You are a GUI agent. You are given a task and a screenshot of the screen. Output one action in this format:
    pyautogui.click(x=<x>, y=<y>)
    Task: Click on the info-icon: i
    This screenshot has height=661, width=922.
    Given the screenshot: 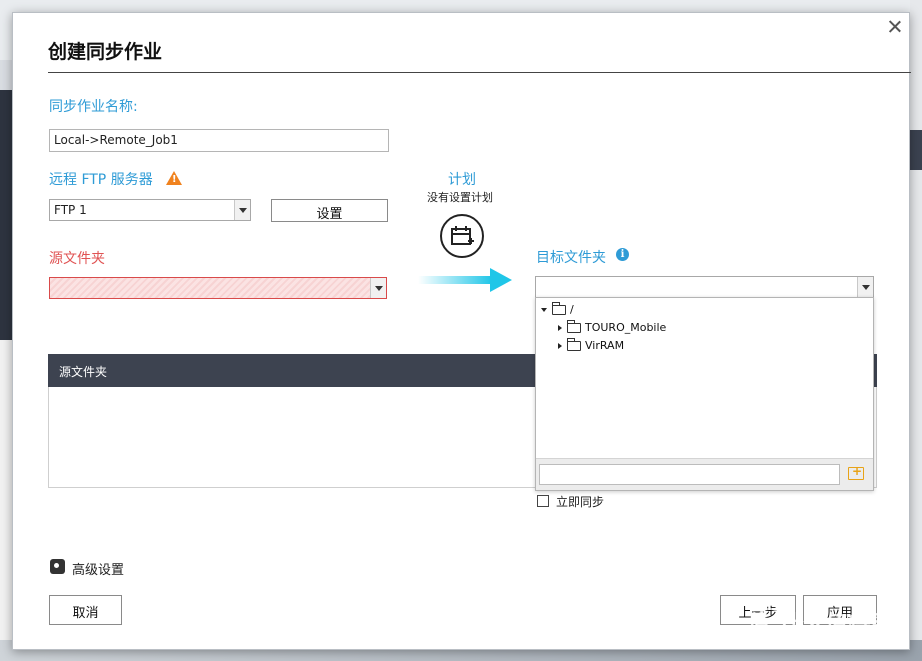 What is the action you would take?
    pyautogui.click(x=622, y=254)
    